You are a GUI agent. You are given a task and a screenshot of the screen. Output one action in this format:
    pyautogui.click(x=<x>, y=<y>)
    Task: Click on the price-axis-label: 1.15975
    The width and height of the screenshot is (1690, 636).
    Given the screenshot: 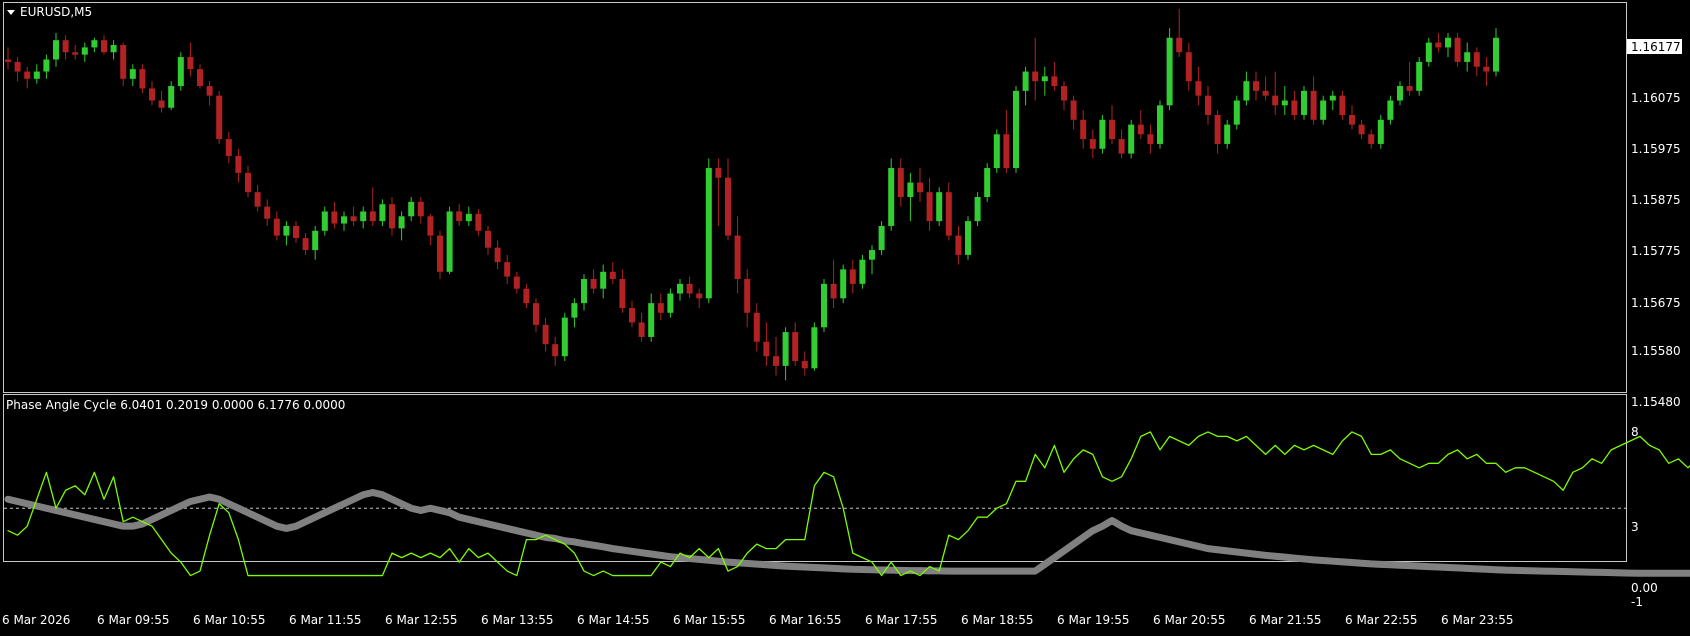 What is the action you would take?
    pyautogui.click(x=1656, y=149)
    